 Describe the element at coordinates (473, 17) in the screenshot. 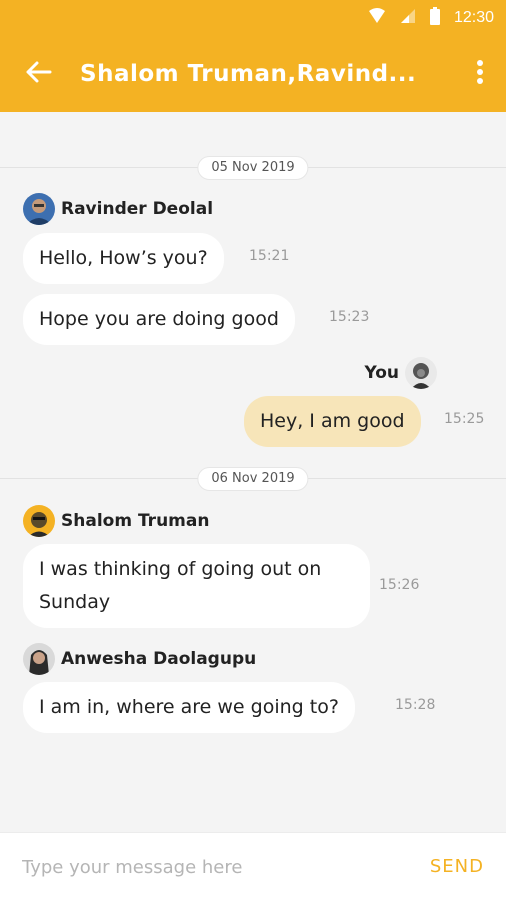

I see `status-time: 12:30` at that location.